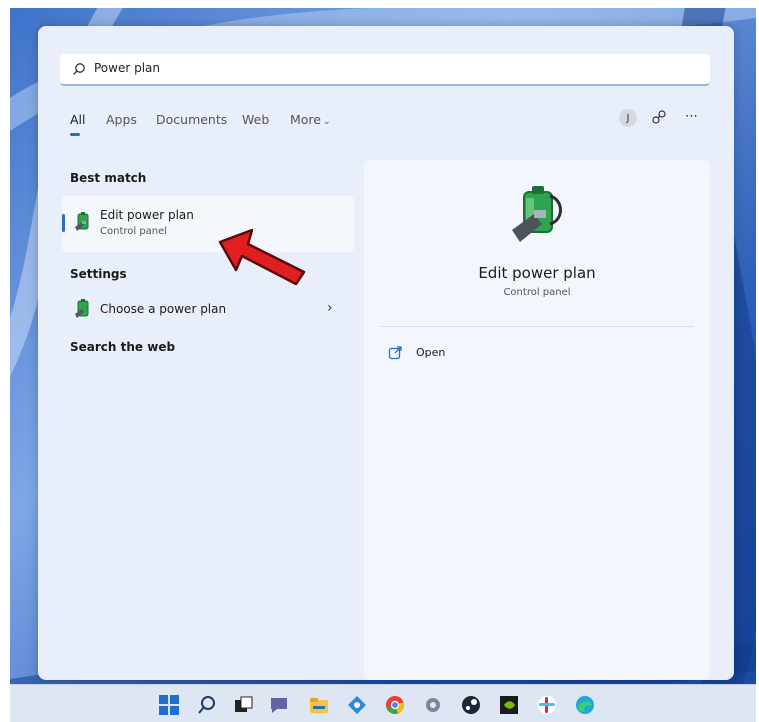 This screenshot has height=722, width=759. What do you see at coordinates (262, 257) in the screenshot?
I see `red-arrow-annotation` at bounding box center [262, 257].